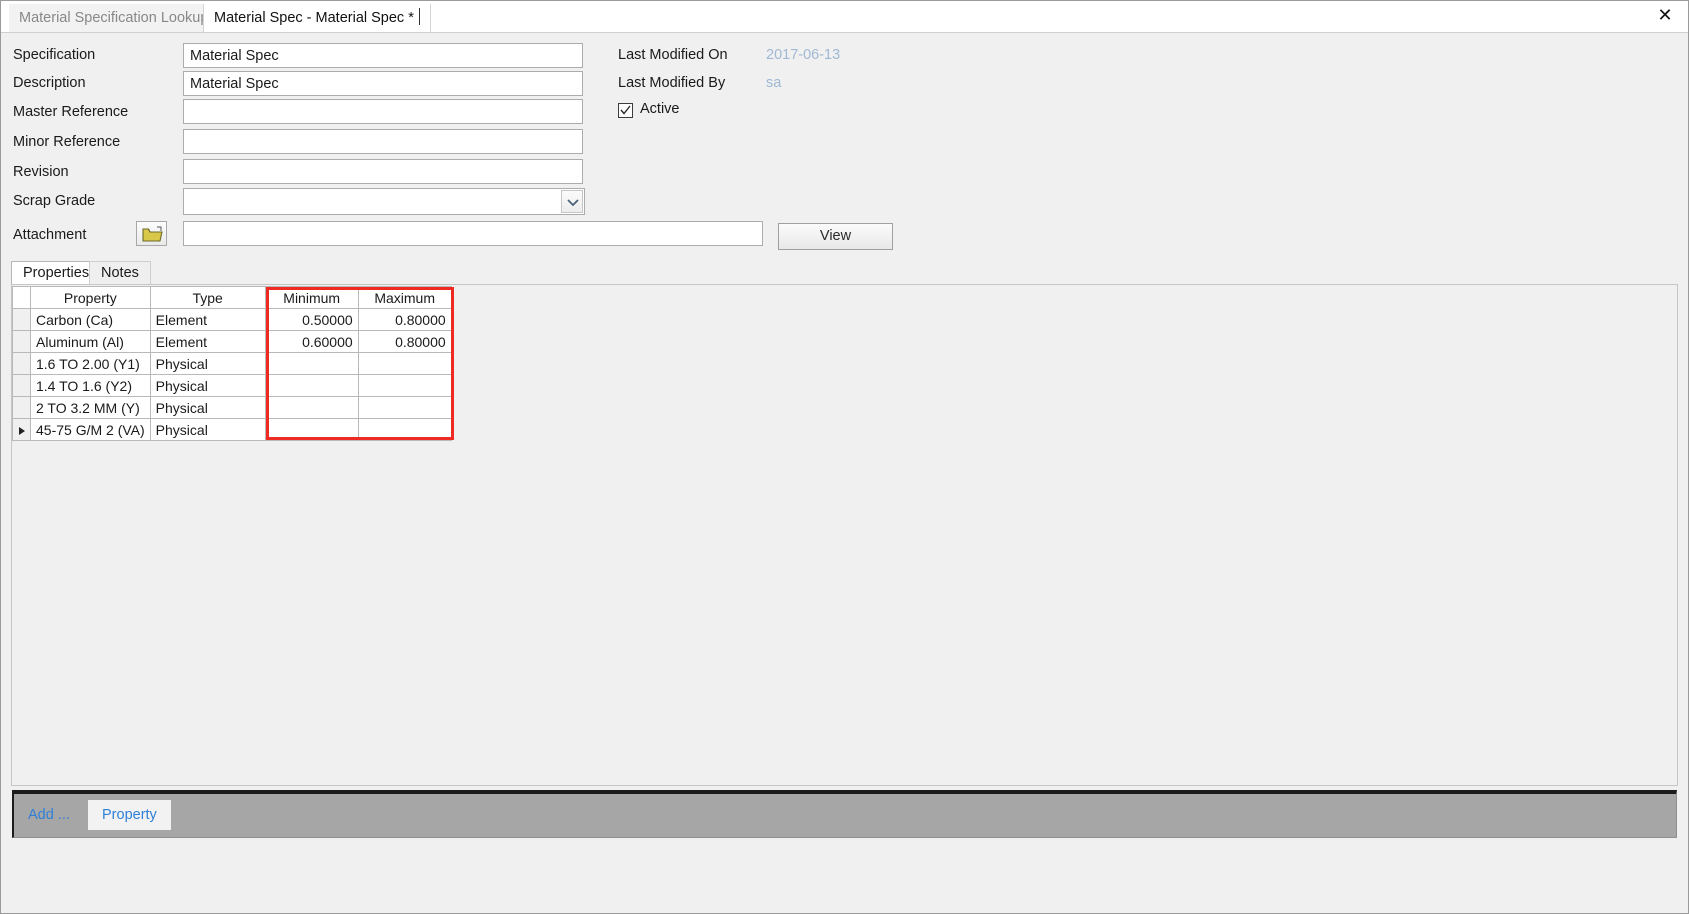 This screenshot has width=1689, height=914. I want to click on active-checkbox, so click(625, 110).